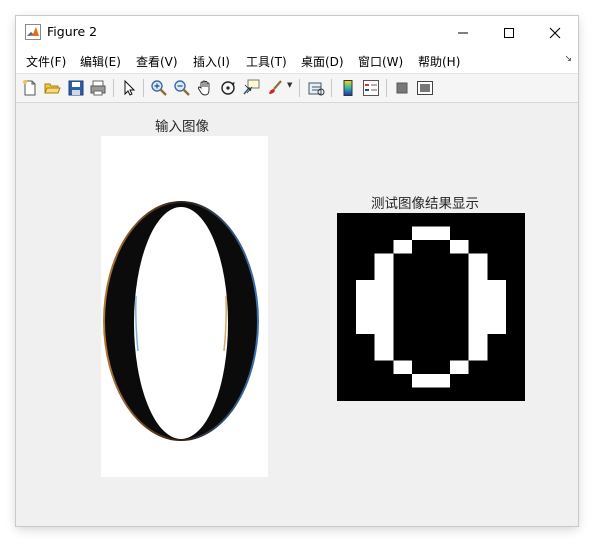 This screenshot has width=594, height=545. Describe the element at coordinates (297, 32) in the screenshot. I see `title-bar: Figure 2` at that location.